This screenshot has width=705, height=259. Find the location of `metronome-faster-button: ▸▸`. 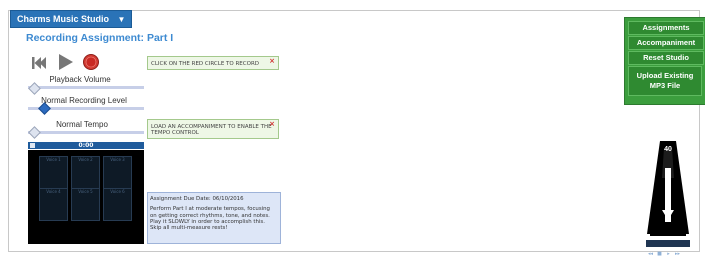

metronome-faster-button: ▸▸ is located at coordinates (677, 254).